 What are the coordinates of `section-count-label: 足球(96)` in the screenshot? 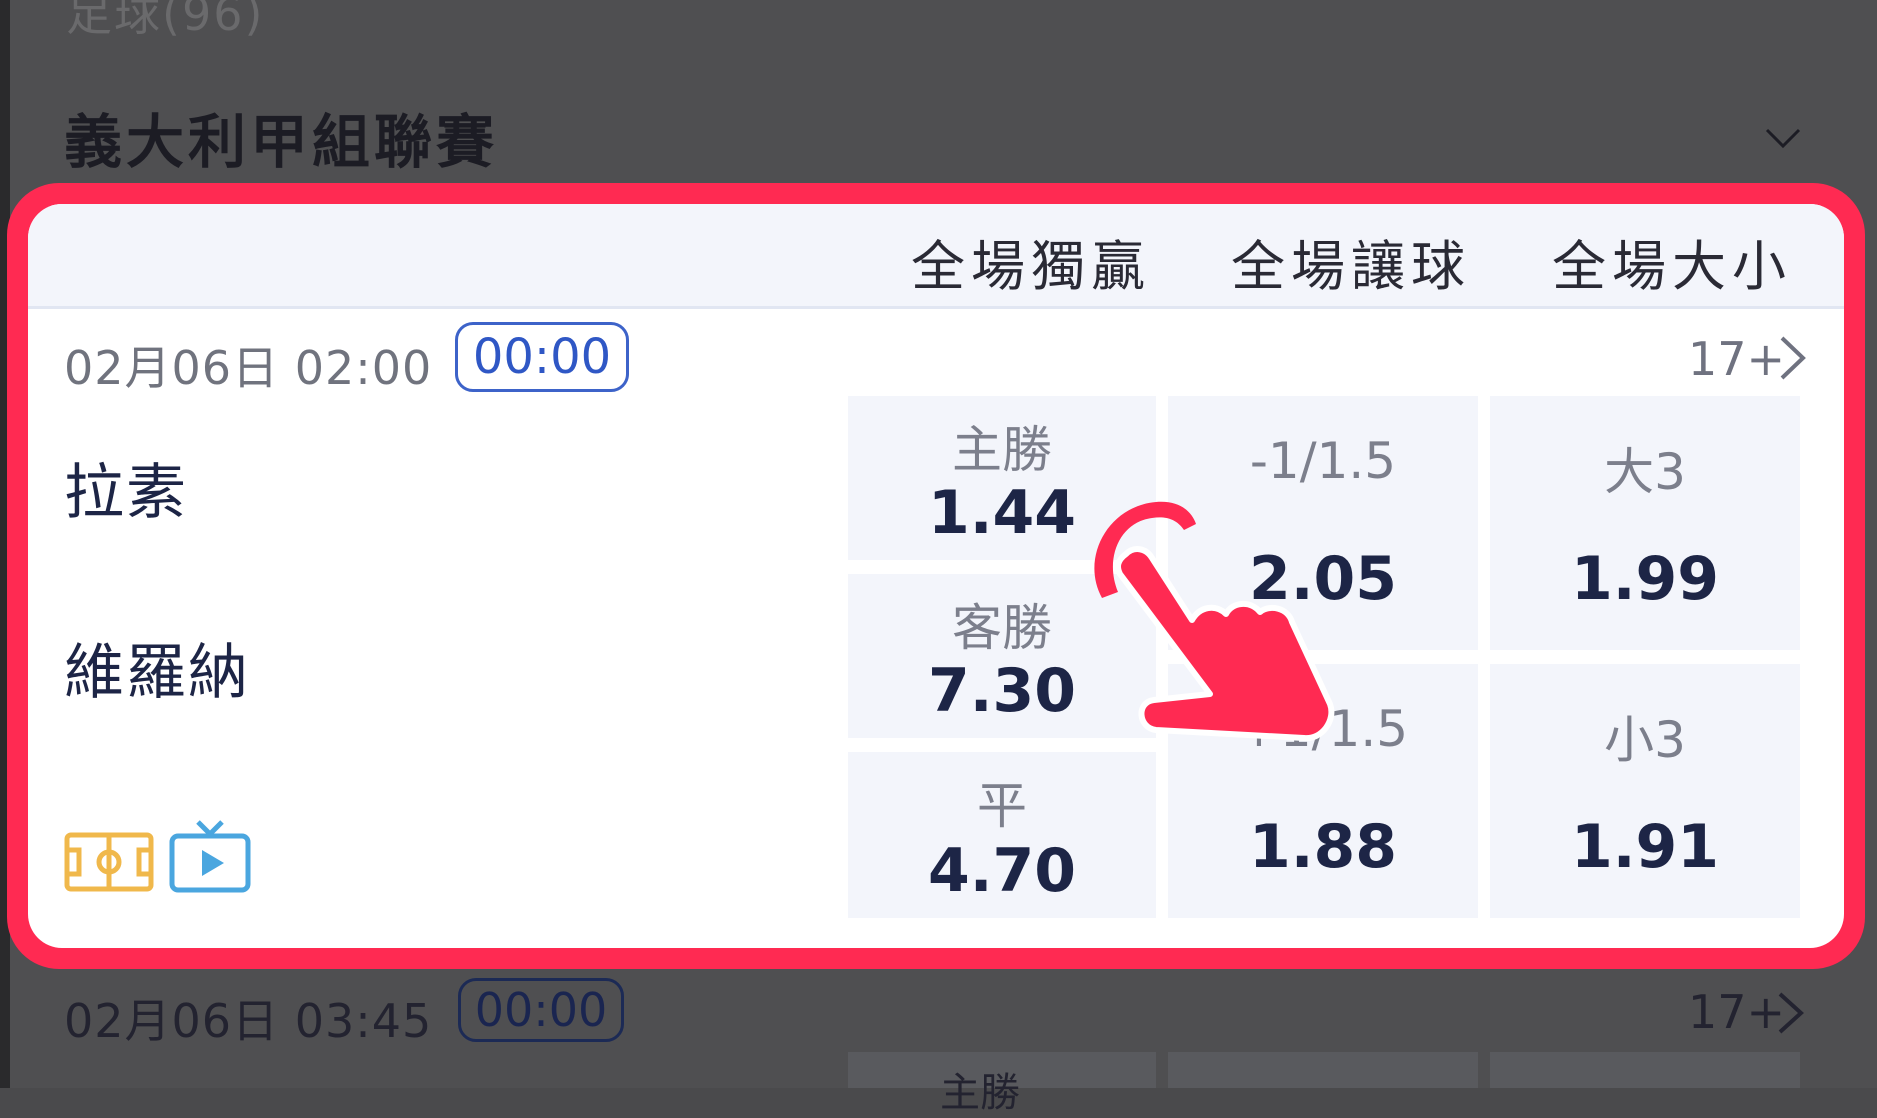 It's located at (165, 20).